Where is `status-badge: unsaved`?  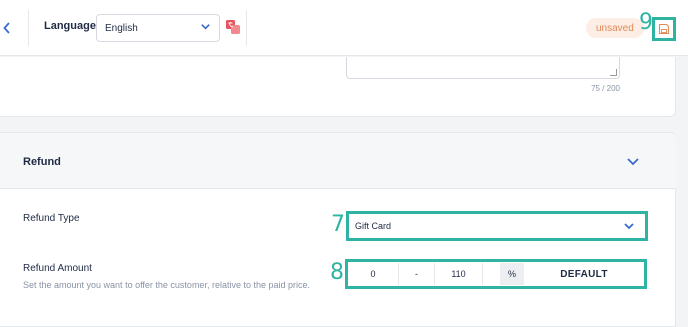
status-badge: unsaved is located at coordinates (615, 28).